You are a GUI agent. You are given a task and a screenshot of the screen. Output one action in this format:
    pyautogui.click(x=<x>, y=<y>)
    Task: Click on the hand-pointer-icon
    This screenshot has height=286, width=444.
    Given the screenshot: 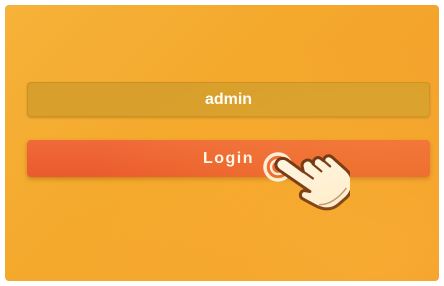 What is the action you would take?
    pyautogui.click(x=306, y=181)
    